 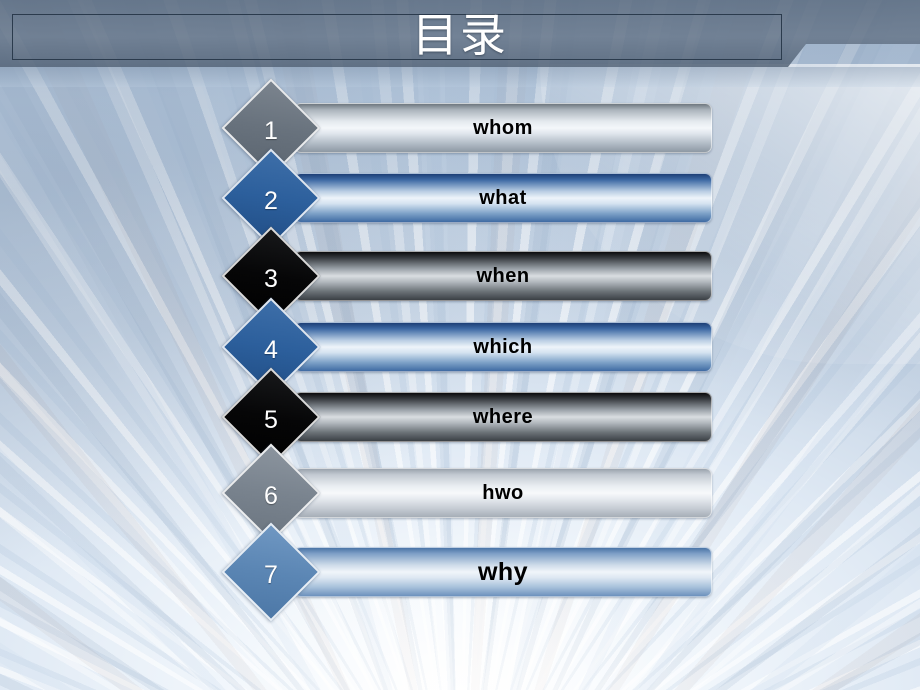 I want to click on contents-item-number: 7, so click(x=271, y=574).